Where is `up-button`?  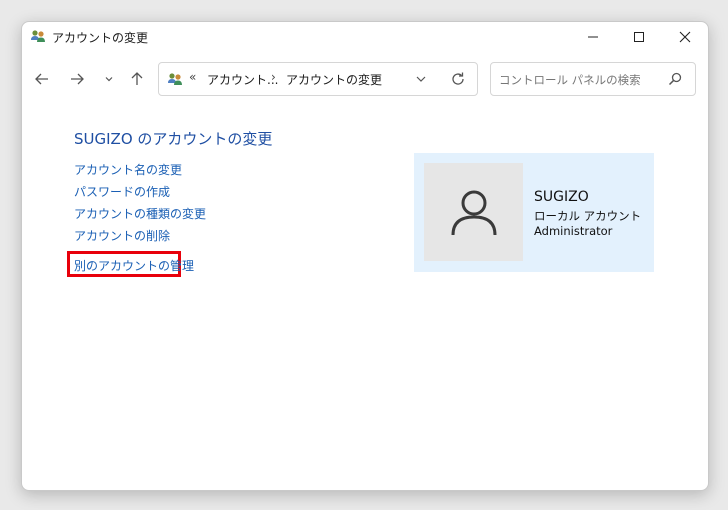
up-button is located at coordinates (137, 79).